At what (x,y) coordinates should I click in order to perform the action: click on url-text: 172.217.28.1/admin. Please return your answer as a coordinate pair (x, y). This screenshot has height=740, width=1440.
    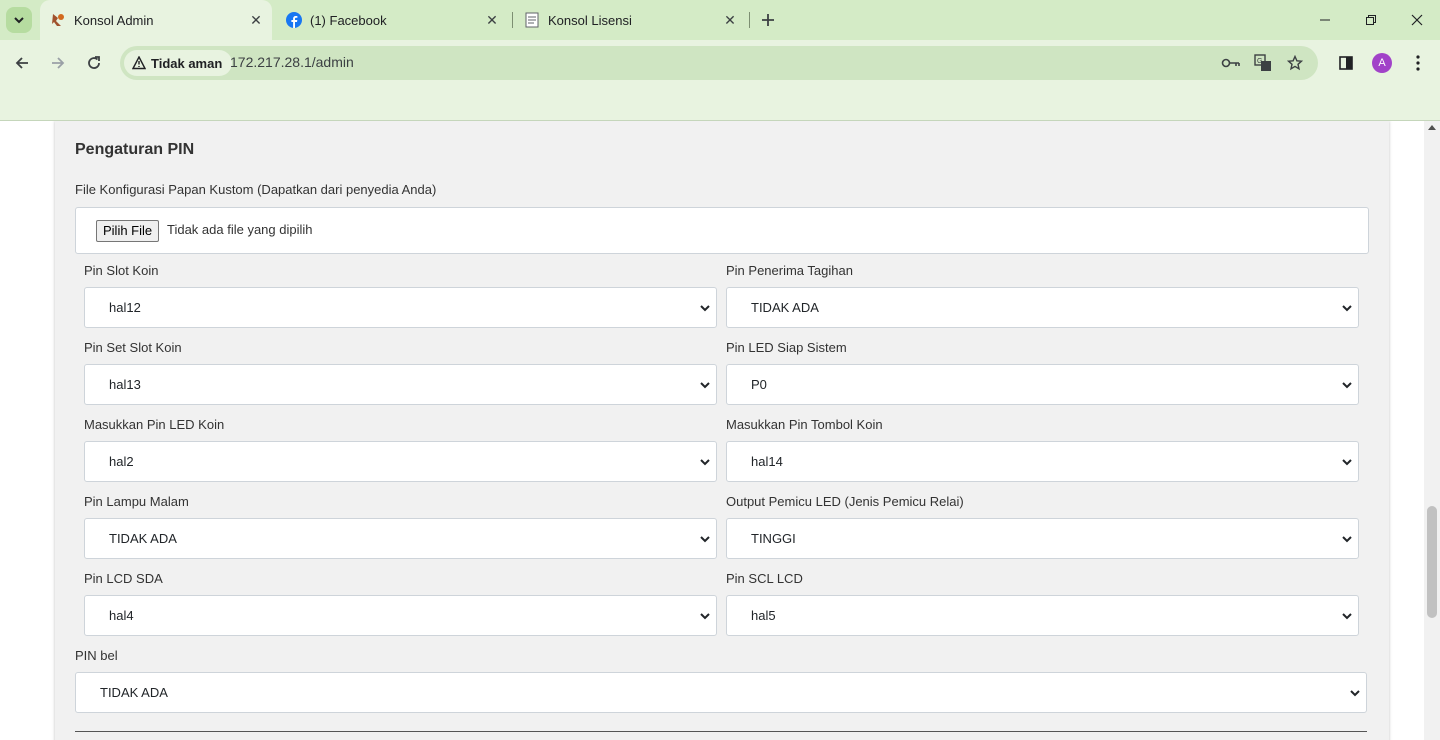
    Looking at the image, I should click on (292, 62).